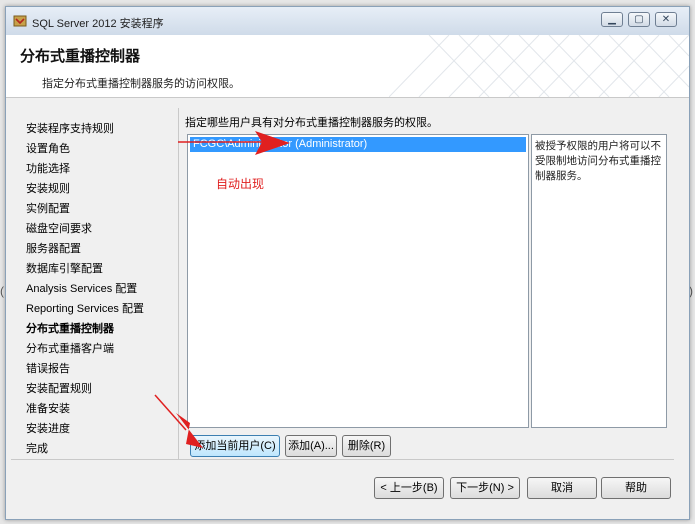  I want to click on nav-item-server-configuration: 服务器配置, so click(53, 248).